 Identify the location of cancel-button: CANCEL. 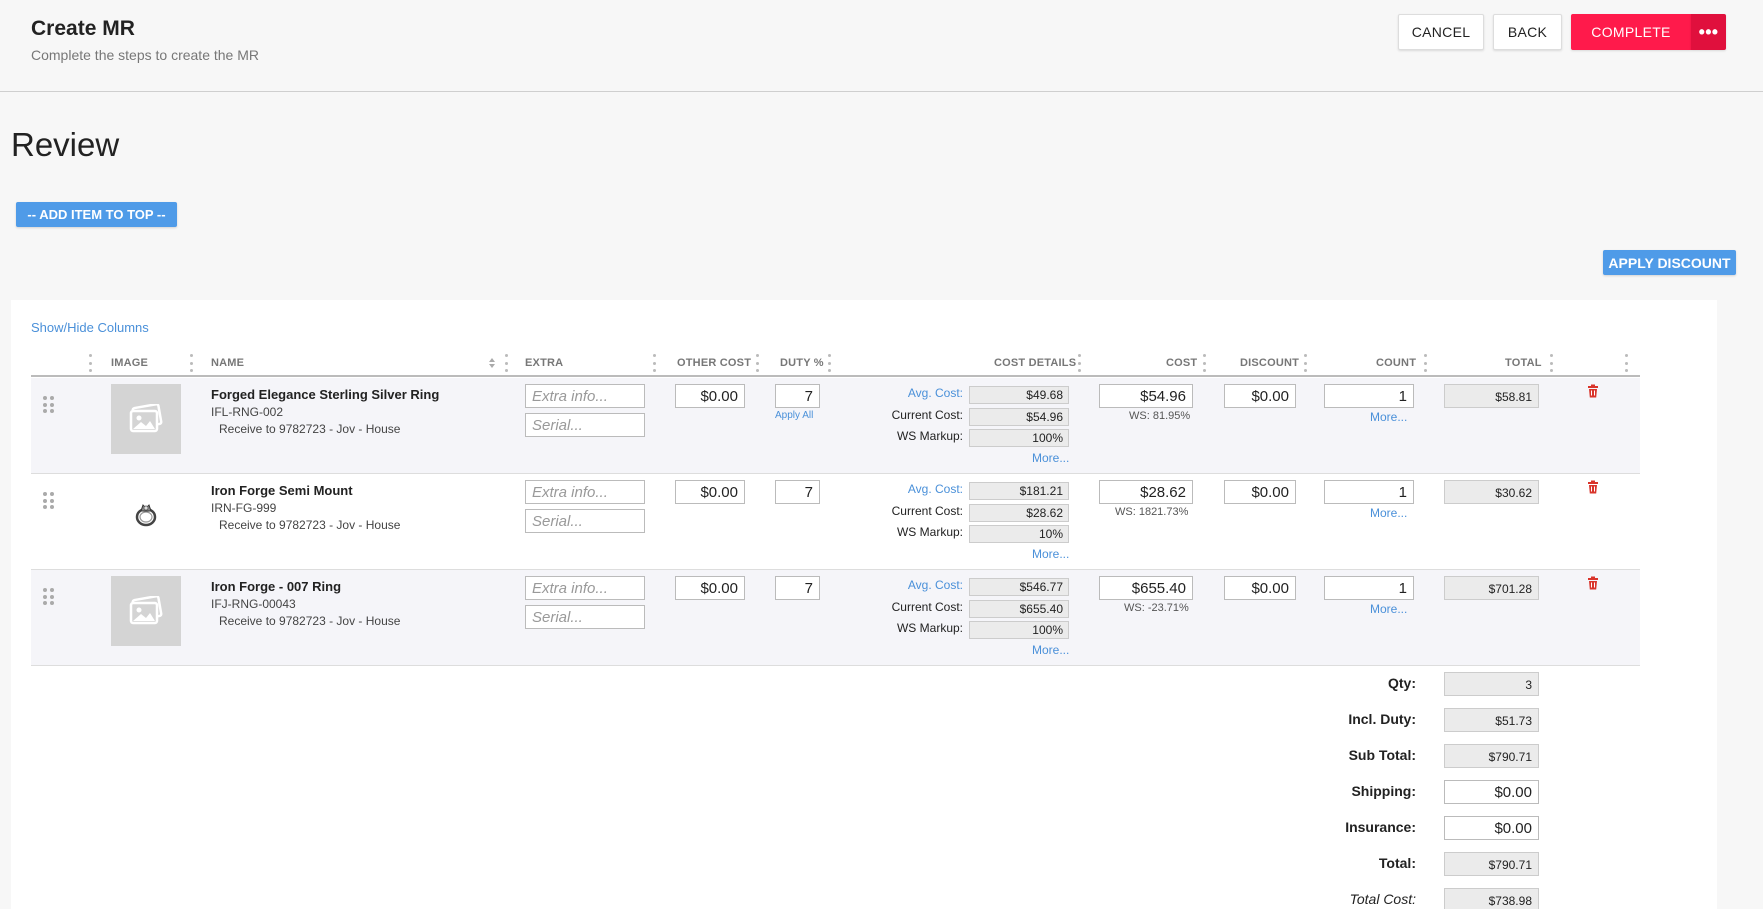
(1441, 32).